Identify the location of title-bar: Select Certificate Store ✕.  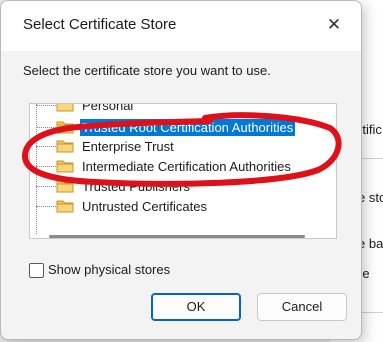
(181, 26).